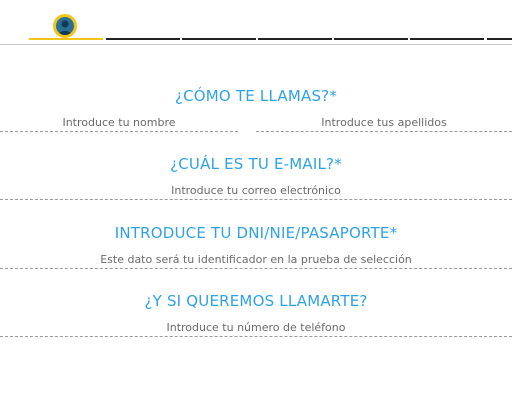 The height and width of the screenshot is (401, 512). I want to click on email-field, so click(256, 190).